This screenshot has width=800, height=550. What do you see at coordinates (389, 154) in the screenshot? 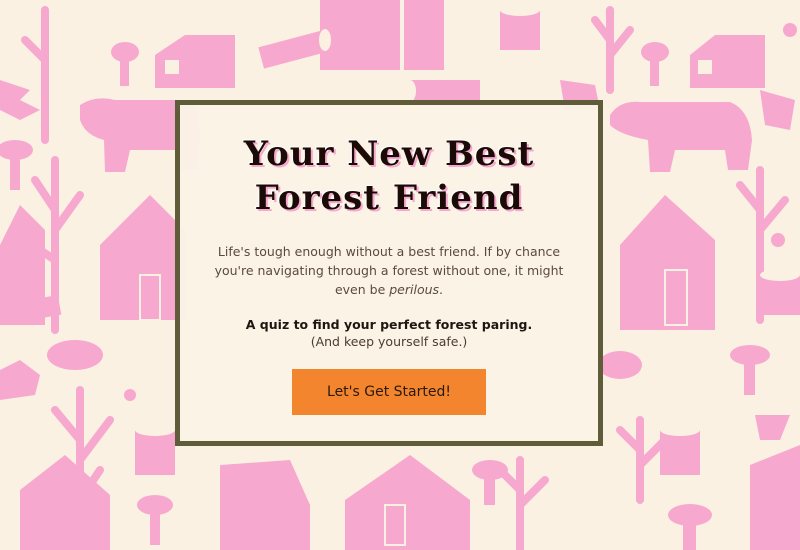
I see `title-line-1: Your New Best` at bounding box center [389, 154].